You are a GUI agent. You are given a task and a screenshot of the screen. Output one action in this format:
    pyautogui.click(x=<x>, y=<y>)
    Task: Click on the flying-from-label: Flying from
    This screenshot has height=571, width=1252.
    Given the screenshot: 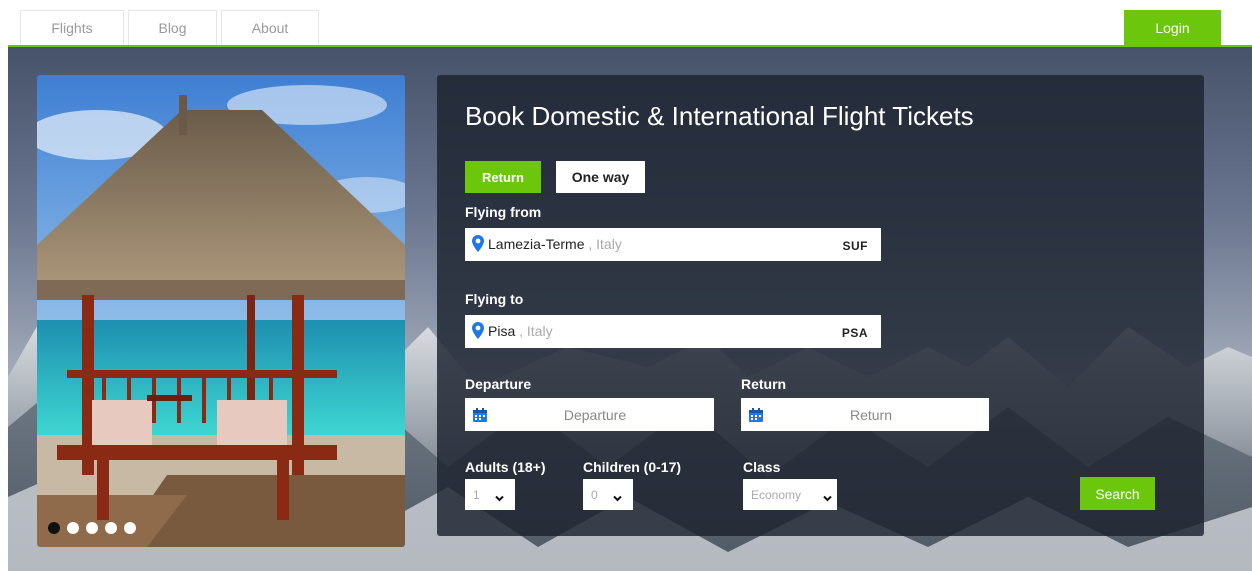 What is the action you would take?
    pyautogui.click(x=503, y=212)
    